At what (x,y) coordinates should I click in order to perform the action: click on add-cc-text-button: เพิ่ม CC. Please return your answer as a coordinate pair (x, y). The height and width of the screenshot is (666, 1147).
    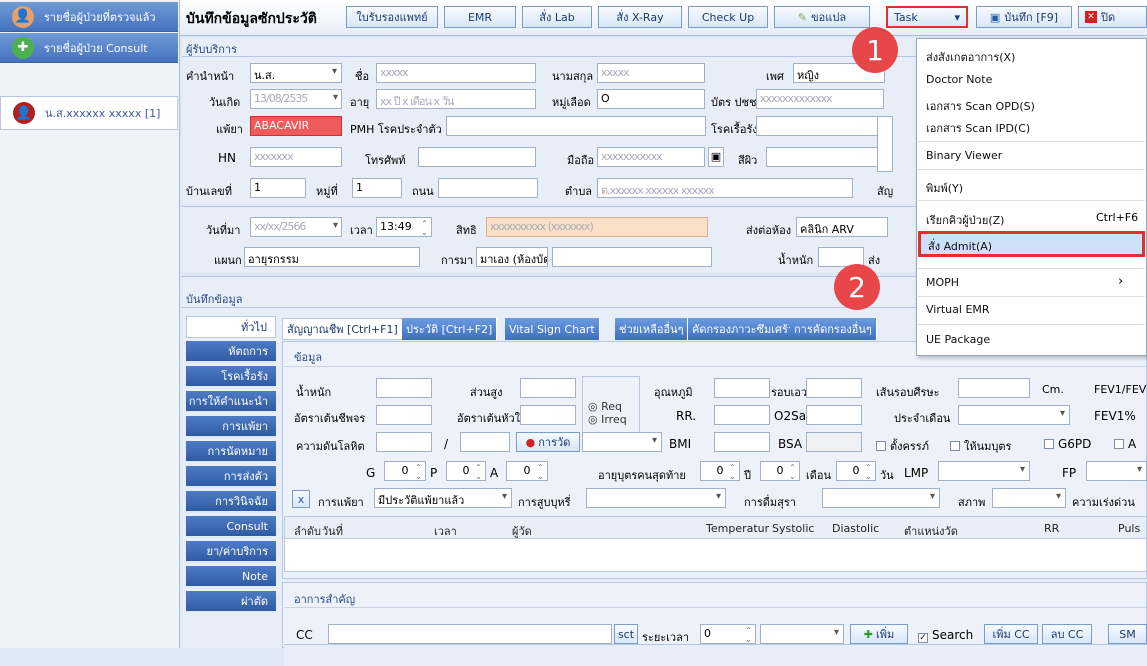
    Looking at the image, I should click on (1011, 634).